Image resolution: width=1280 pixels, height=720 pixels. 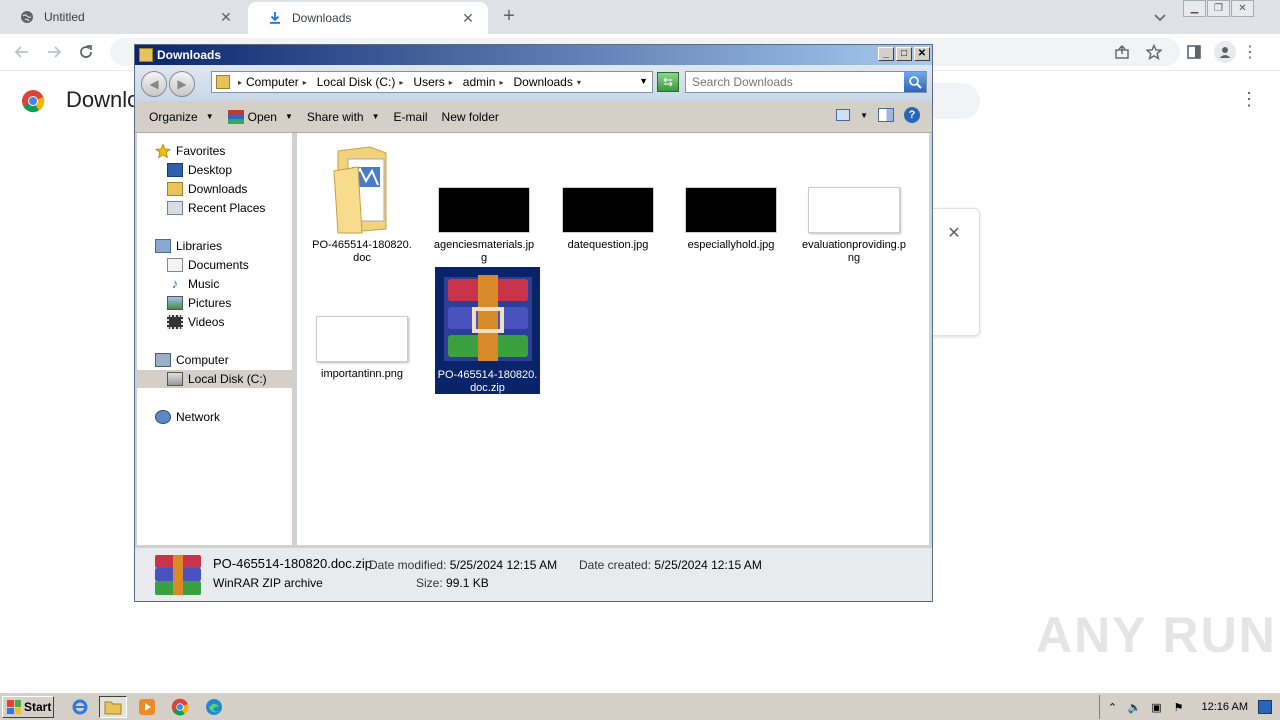 I want to click on file-name: PO-465514-180820.doc, so click(x=362, y=251).